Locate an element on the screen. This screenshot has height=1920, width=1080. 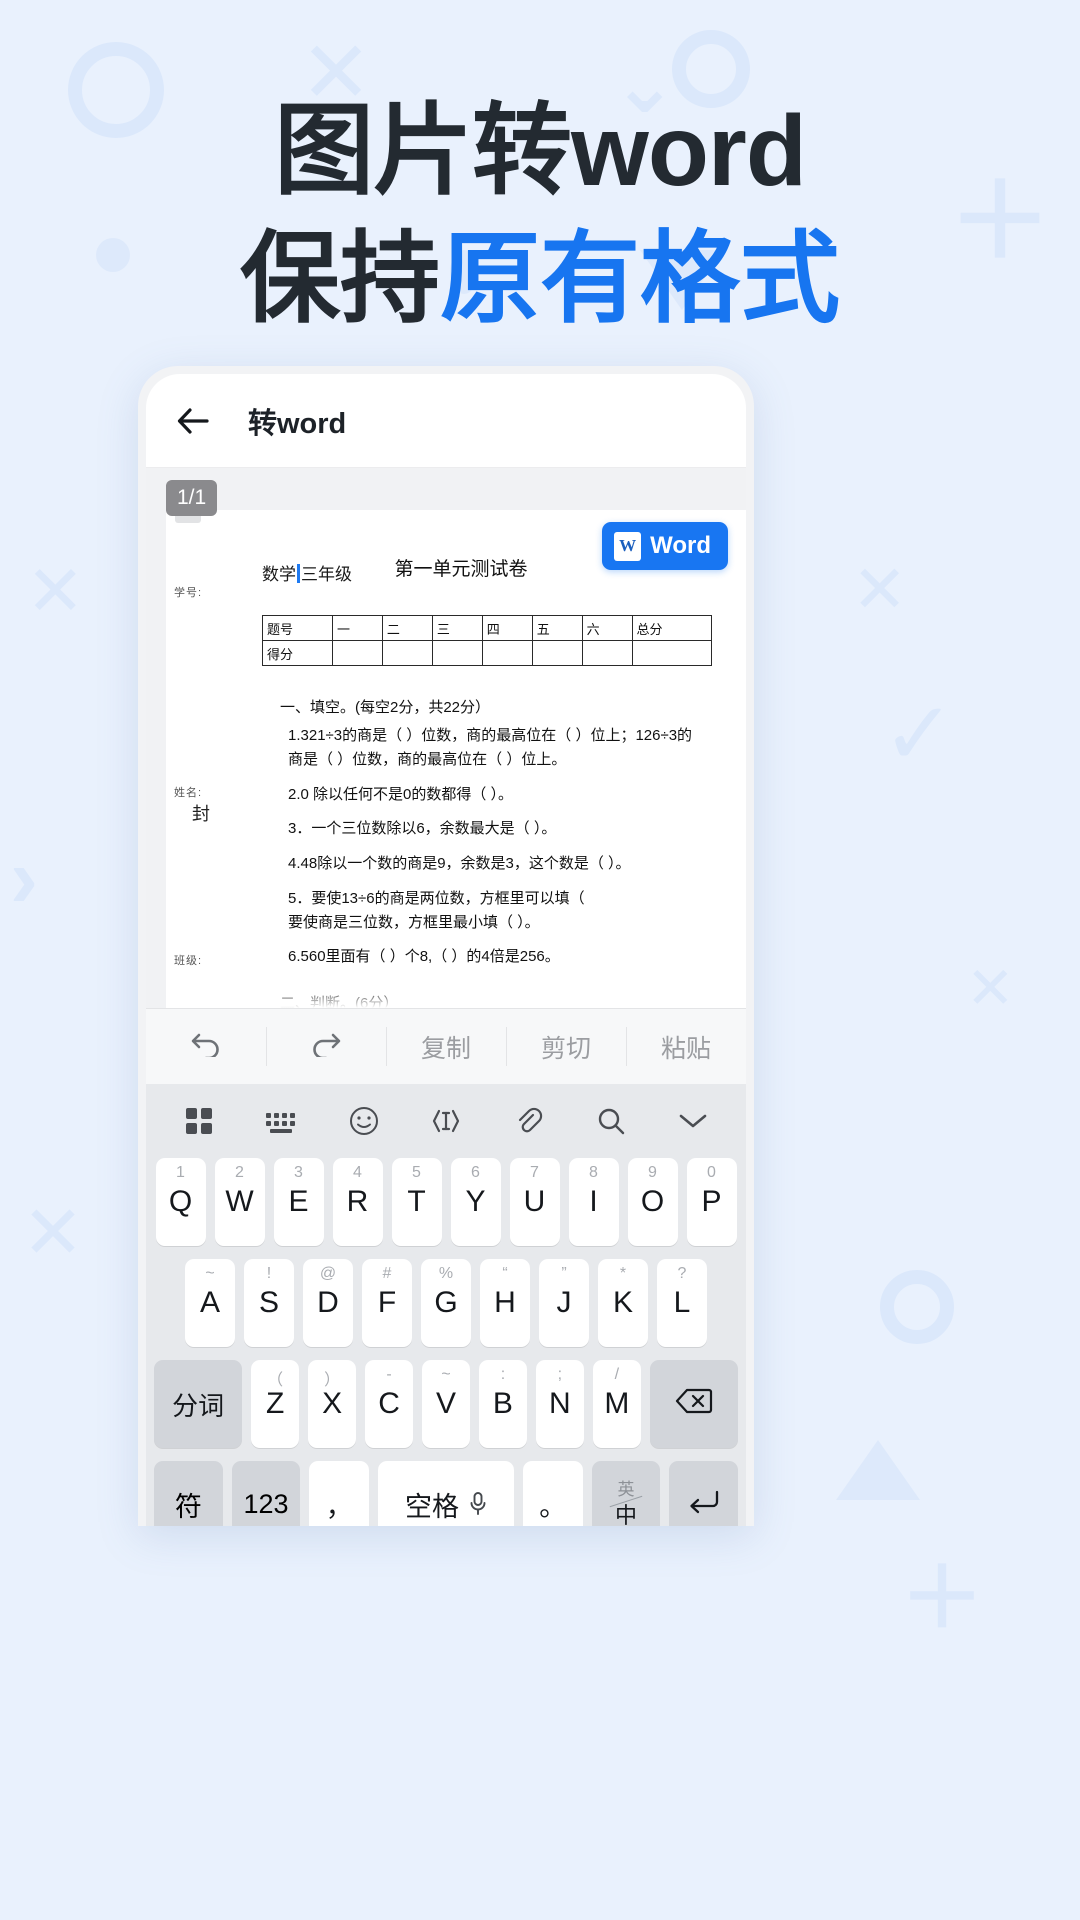
key-label: L is located at coordinates (682, 1302).